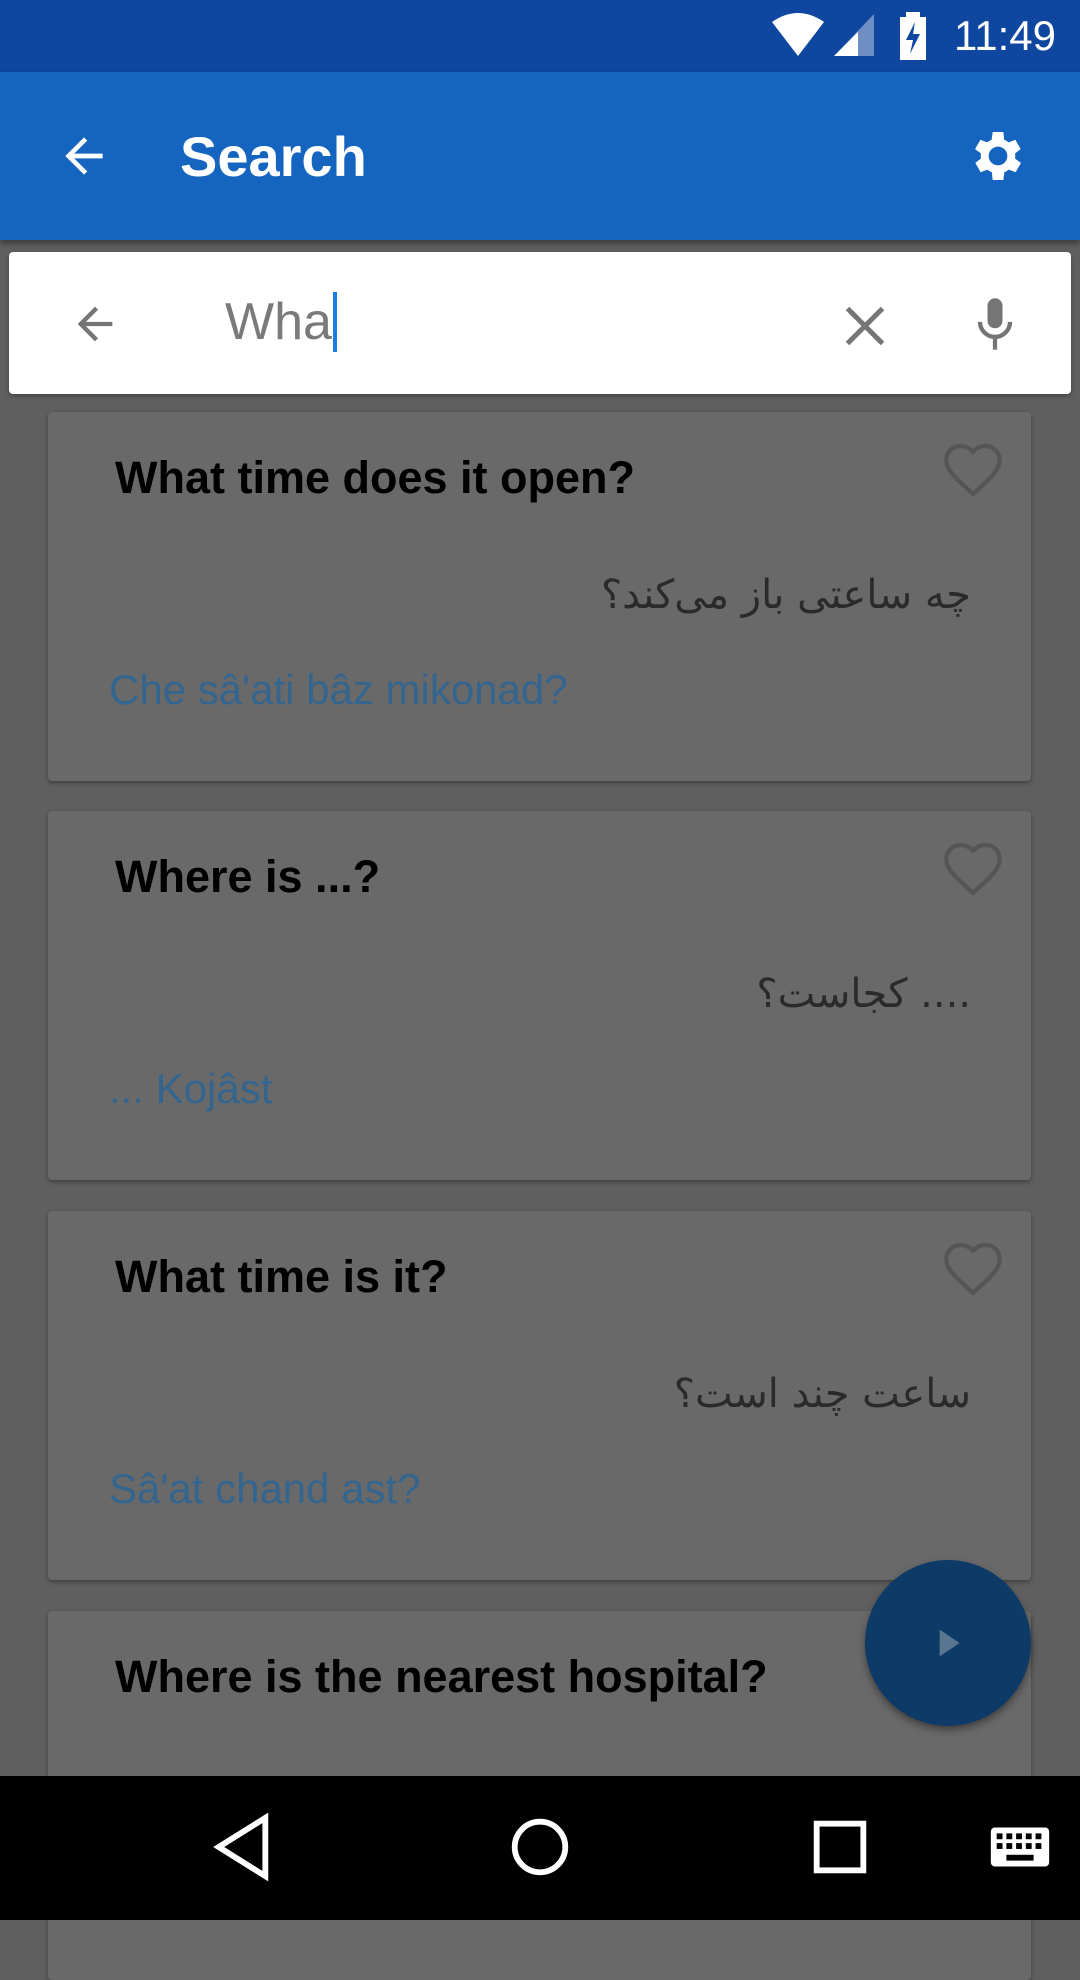 Image resolution: width=1080 pixels, height=1980 pixels. Describe the element at coordinates (798, 34) in the screenshot. I see `wifi-icon` at that location.